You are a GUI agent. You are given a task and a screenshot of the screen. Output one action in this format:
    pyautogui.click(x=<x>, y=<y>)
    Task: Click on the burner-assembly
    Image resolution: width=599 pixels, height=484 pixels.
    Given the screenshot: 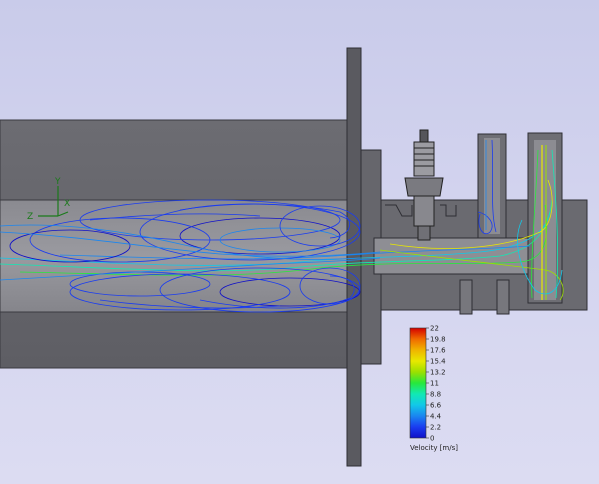 What is the action you would take?
    pyautogui.click(x=480, y=223)
    